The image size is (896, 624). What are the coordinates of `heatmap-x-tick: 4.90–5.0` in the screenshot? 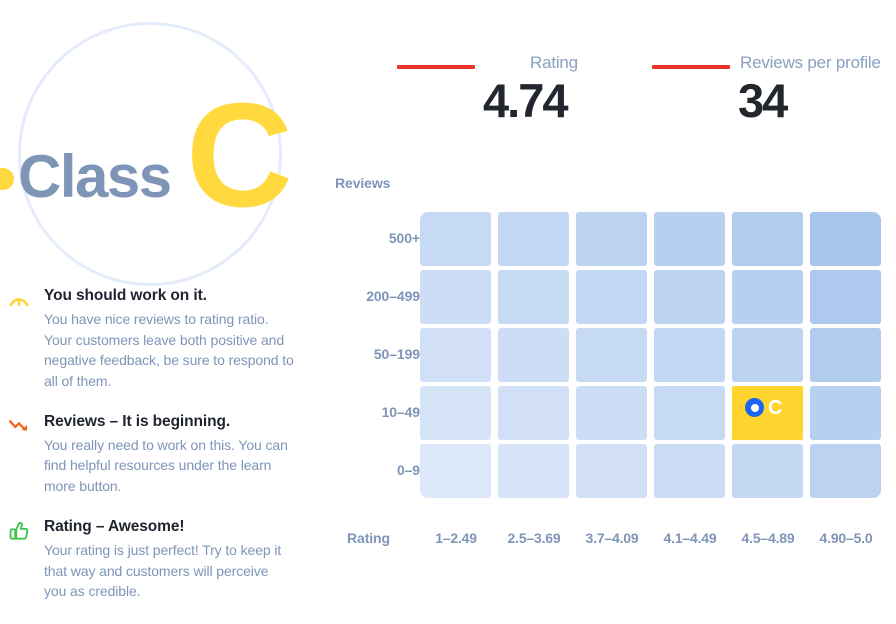 It's located at (846, 538).